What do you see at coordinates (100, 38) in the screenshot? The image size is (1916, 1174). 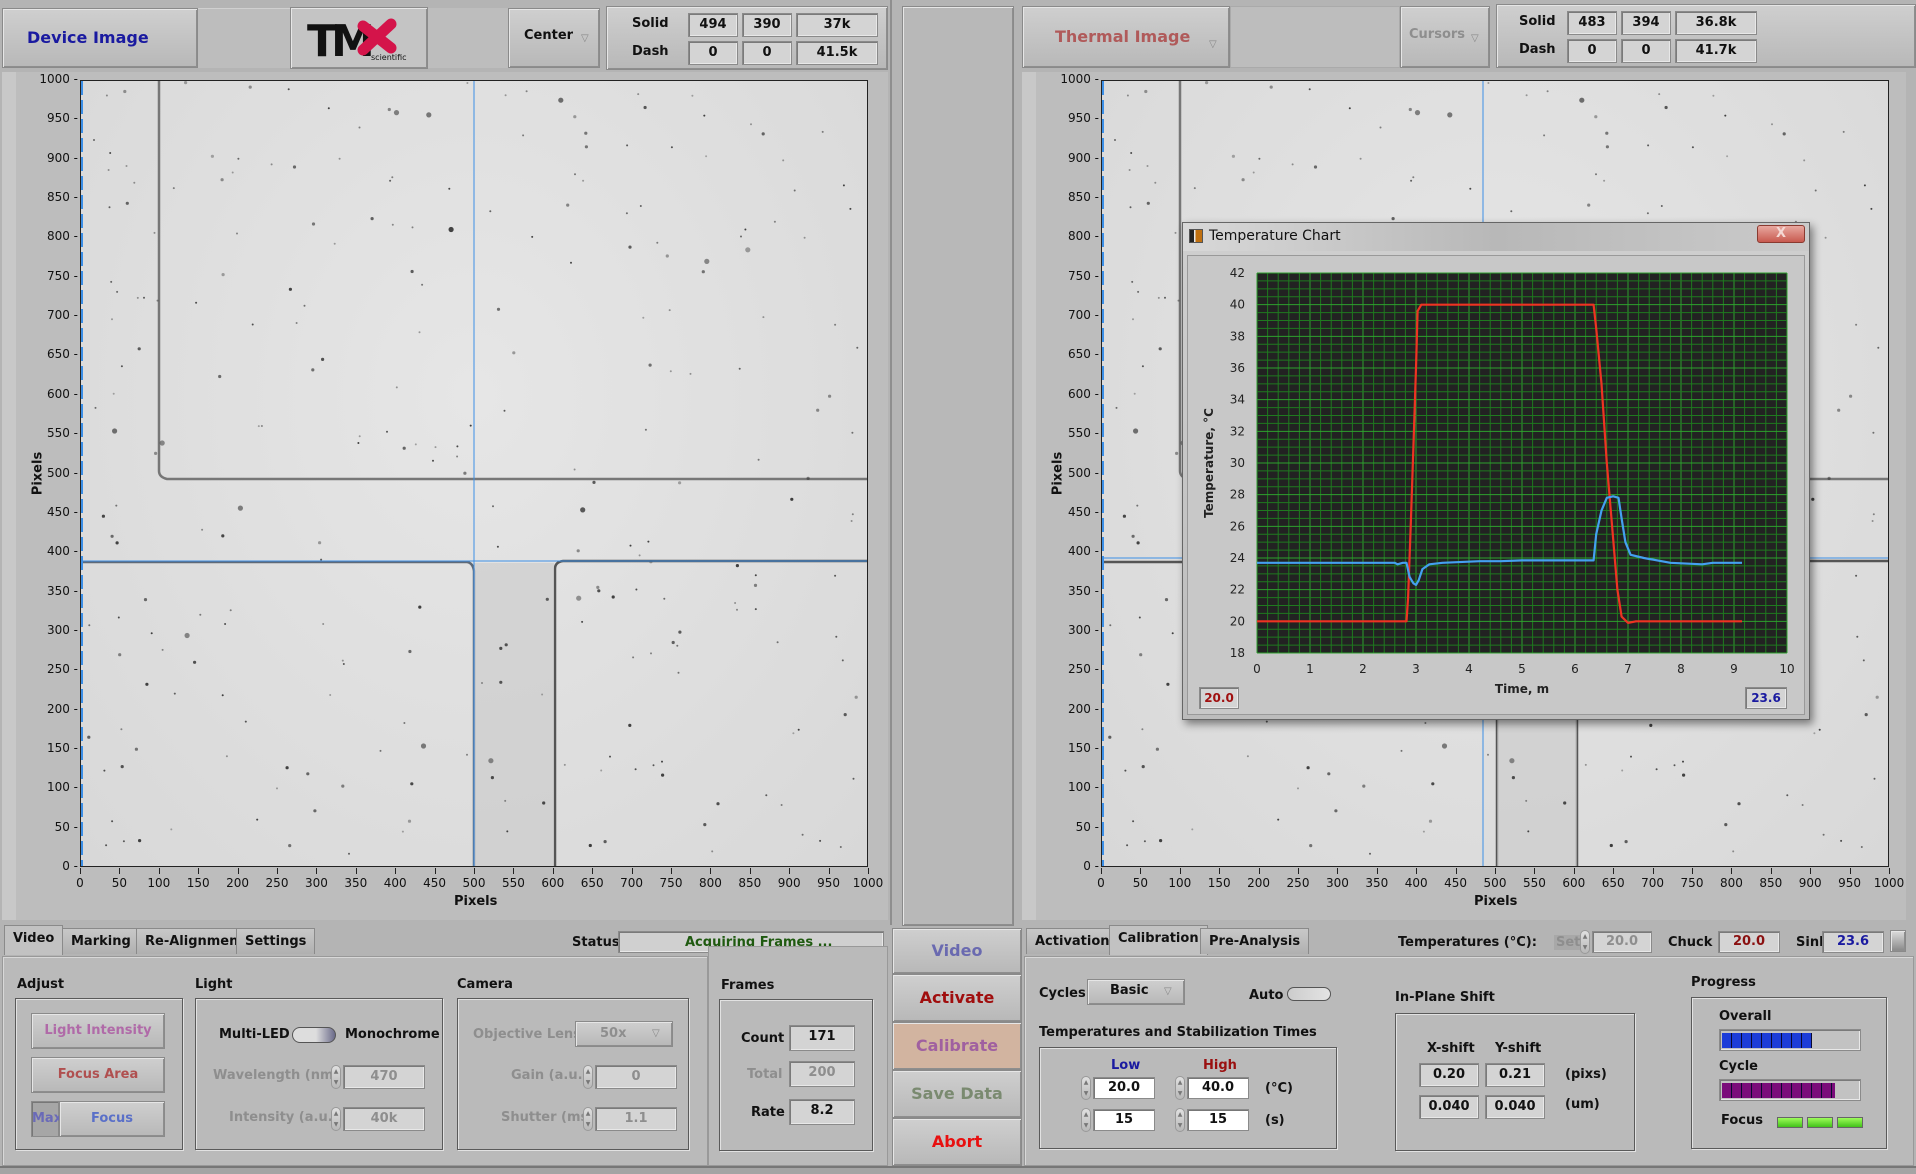 I see `device-image-title-bar: Device Image` at bounding box center [100, 38].